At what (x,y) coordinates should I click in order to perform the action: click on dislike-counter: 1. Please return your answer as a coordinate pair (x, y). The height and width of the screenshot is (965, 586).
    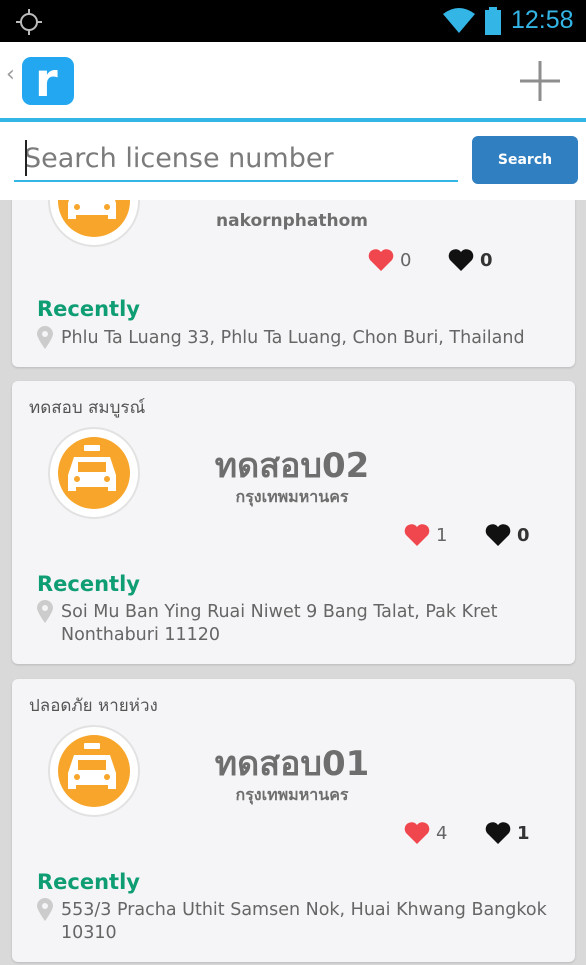
    Looking at the image, I should click on (507, 833).